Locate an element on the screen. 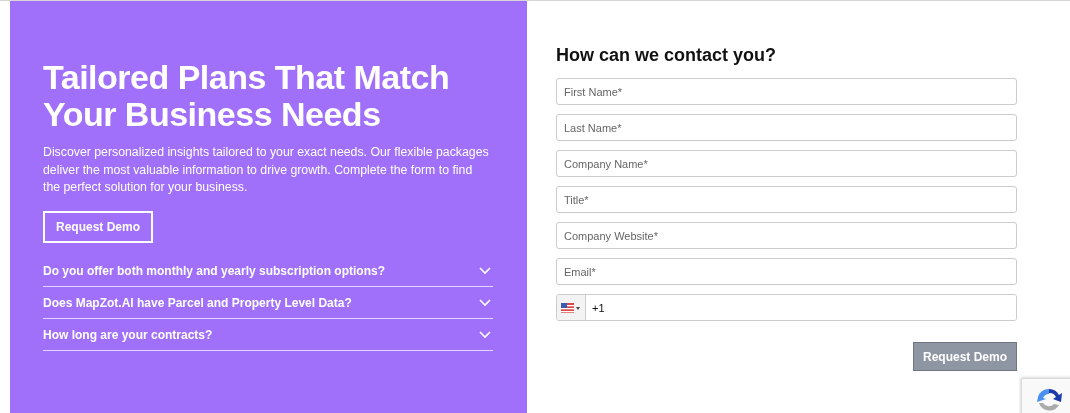  country-dropdown is located at coordinates (571, 307).